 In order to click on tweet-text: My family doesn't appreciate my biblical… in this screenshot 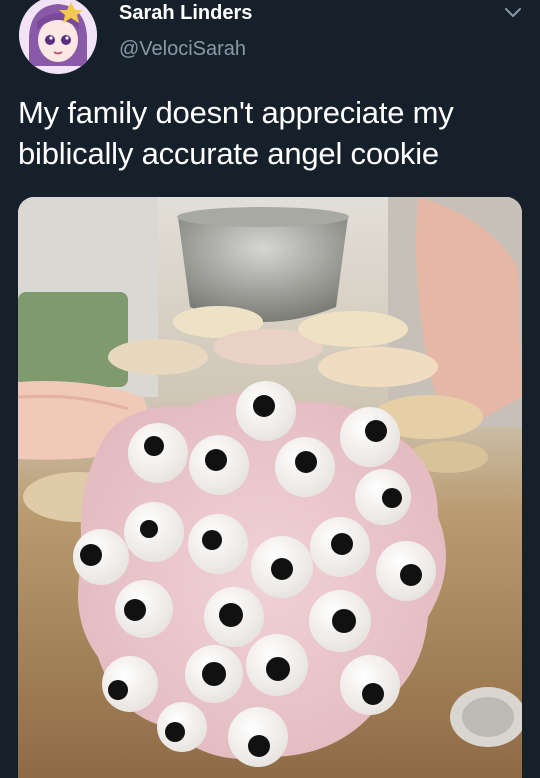, I will do `click(236, 133)`.